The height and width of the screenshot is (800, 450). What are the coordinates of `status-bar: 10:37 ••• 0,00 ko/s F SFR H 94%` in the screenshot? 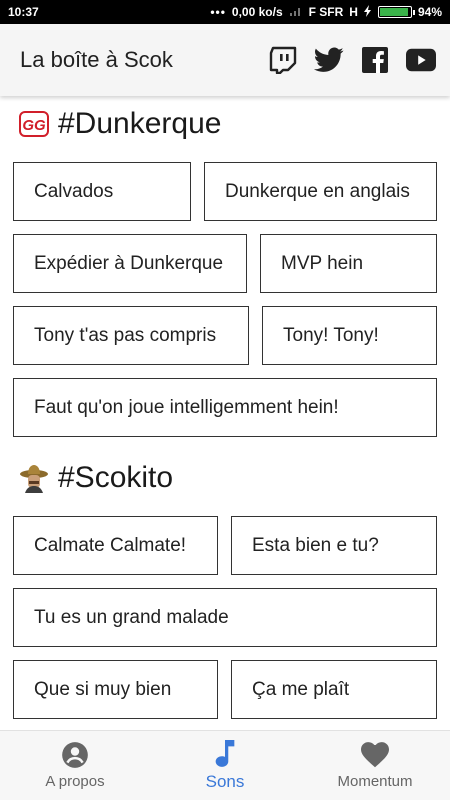 It's located at (225, 12).